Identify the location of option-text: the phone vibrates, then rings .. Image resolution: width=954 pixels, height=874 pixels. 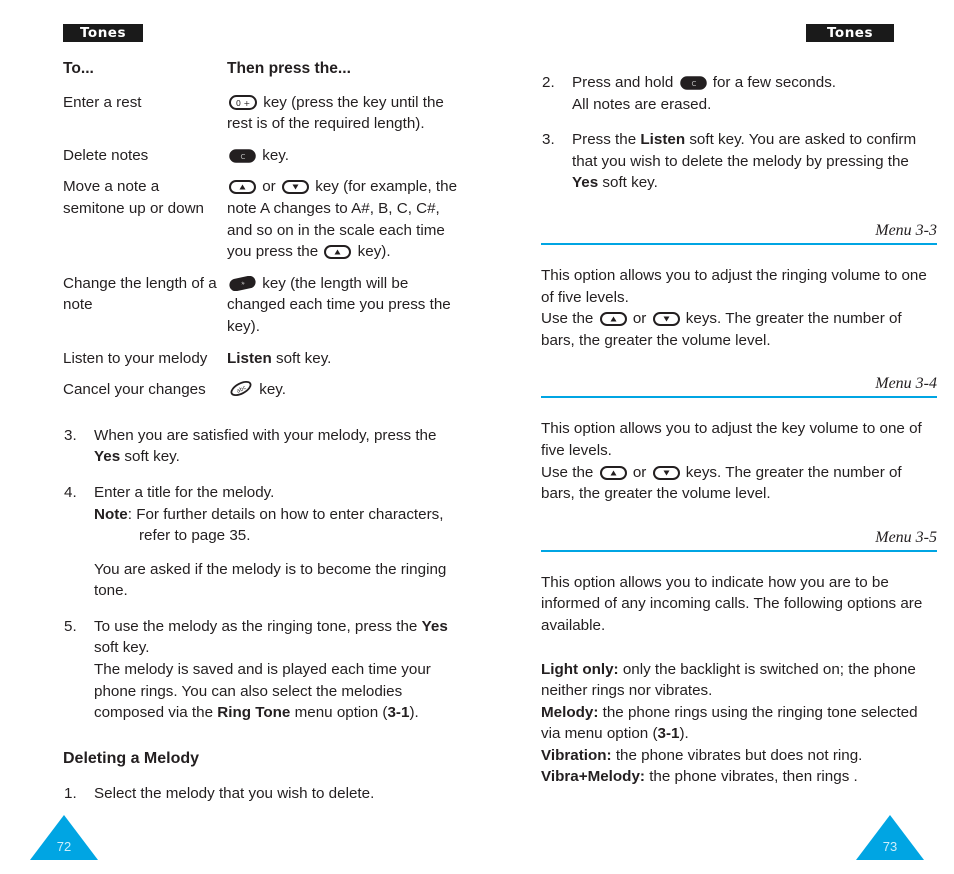
(751, 777).